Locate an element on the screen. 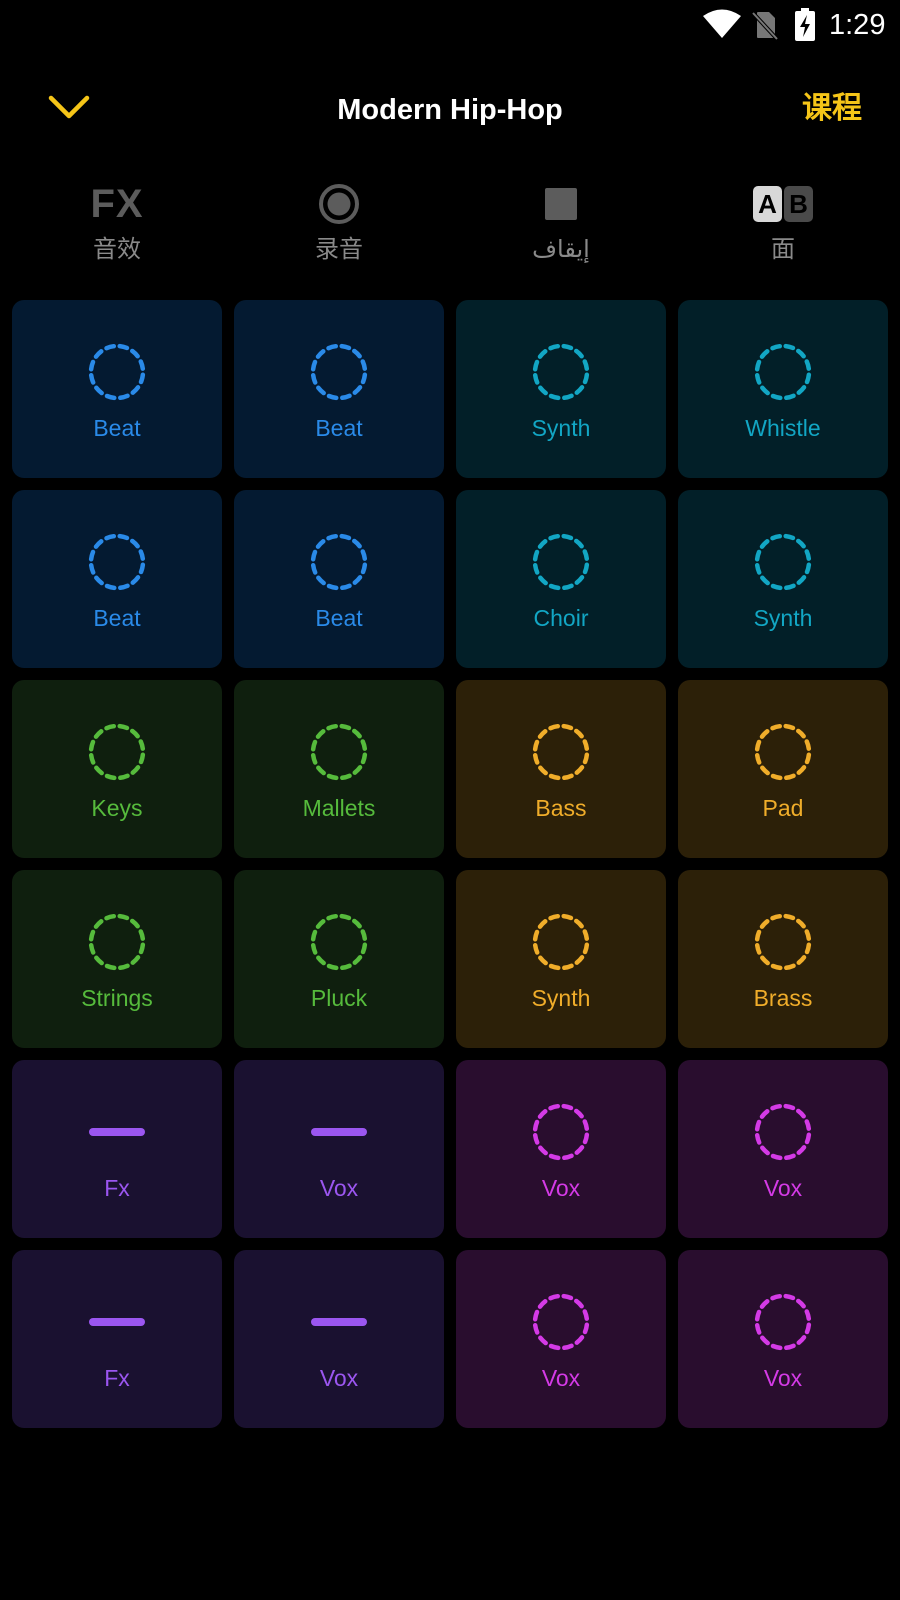  page-title: Modern Hip-Hop is located at coordinates (450, 110).